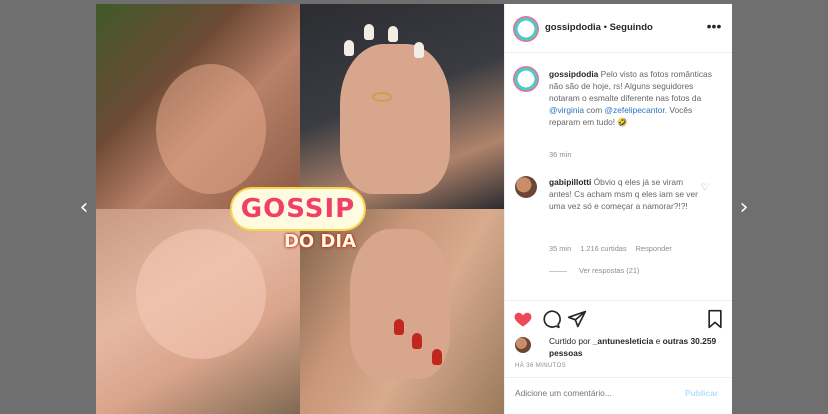 The image size is (828, 414). I want to click on post-header: gossipdodia • Seguindo •••, so click(618, 28).